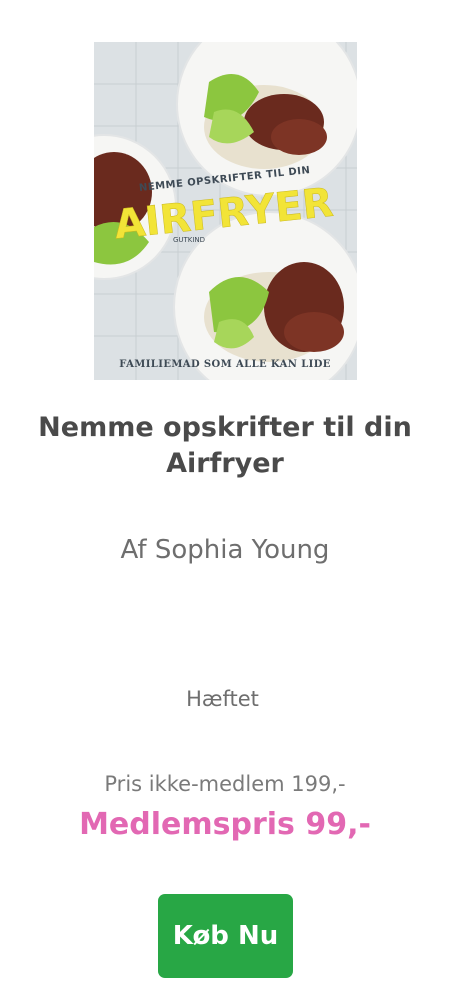 This screenshot has height=1000, width=450. What do you see at coordinates (225, 364) in the screenshot?
I see `cover-bottom-text: FAMILIEMAD SOM ALLE KAN LIDE` at bounding box center [225, 364].